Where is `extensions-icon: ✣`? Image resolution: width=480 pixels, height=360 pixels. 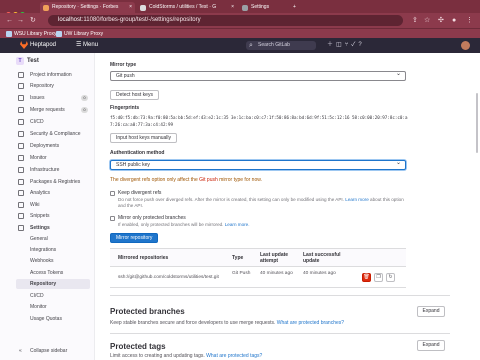 extensions-icon: ✣ is located at coordinates (441, 20).